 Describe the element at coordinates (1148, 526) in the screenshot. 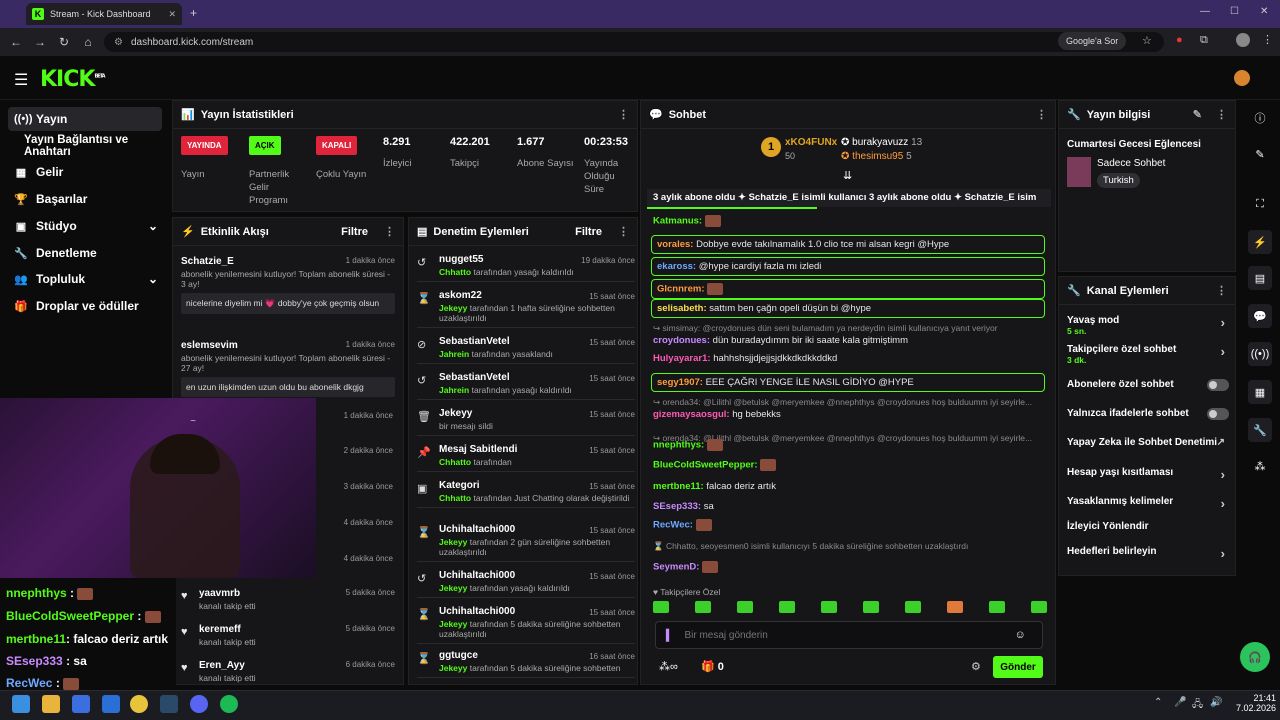

I see `raid-row: İzleyici Yönlendir` at that location.